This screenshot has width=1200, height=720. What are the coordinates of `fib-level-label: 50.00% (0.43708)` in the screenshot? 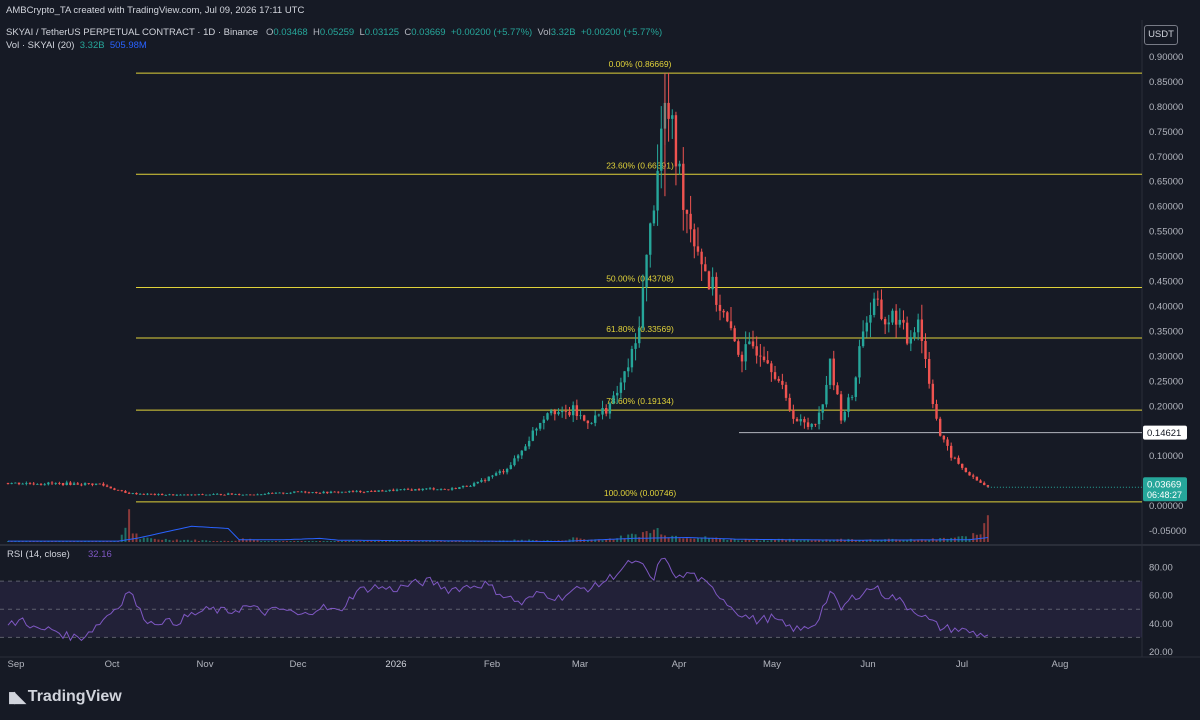 It's located at (640, 278).